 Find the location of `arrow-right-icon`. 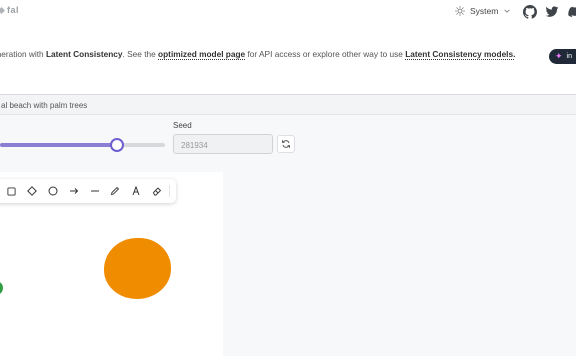

arrow-right-icon is located at coordinates (74, 191).